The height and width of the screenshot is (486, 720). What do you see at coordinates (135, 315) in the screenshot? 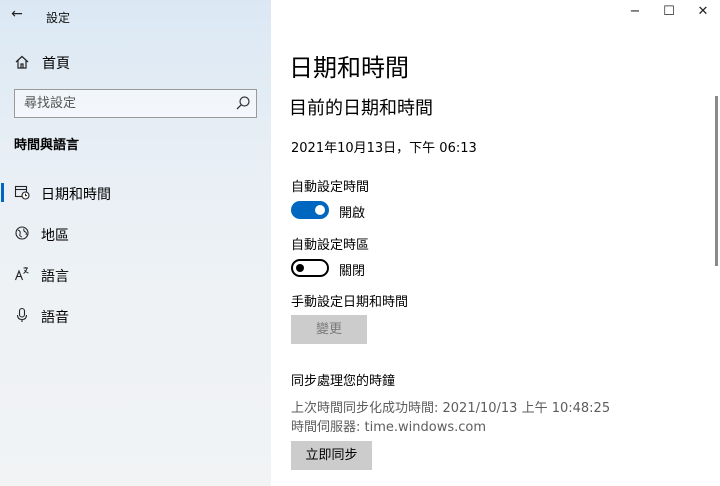
I see `sidebar-item-speech: 語音` at bounding box center [135, 315].